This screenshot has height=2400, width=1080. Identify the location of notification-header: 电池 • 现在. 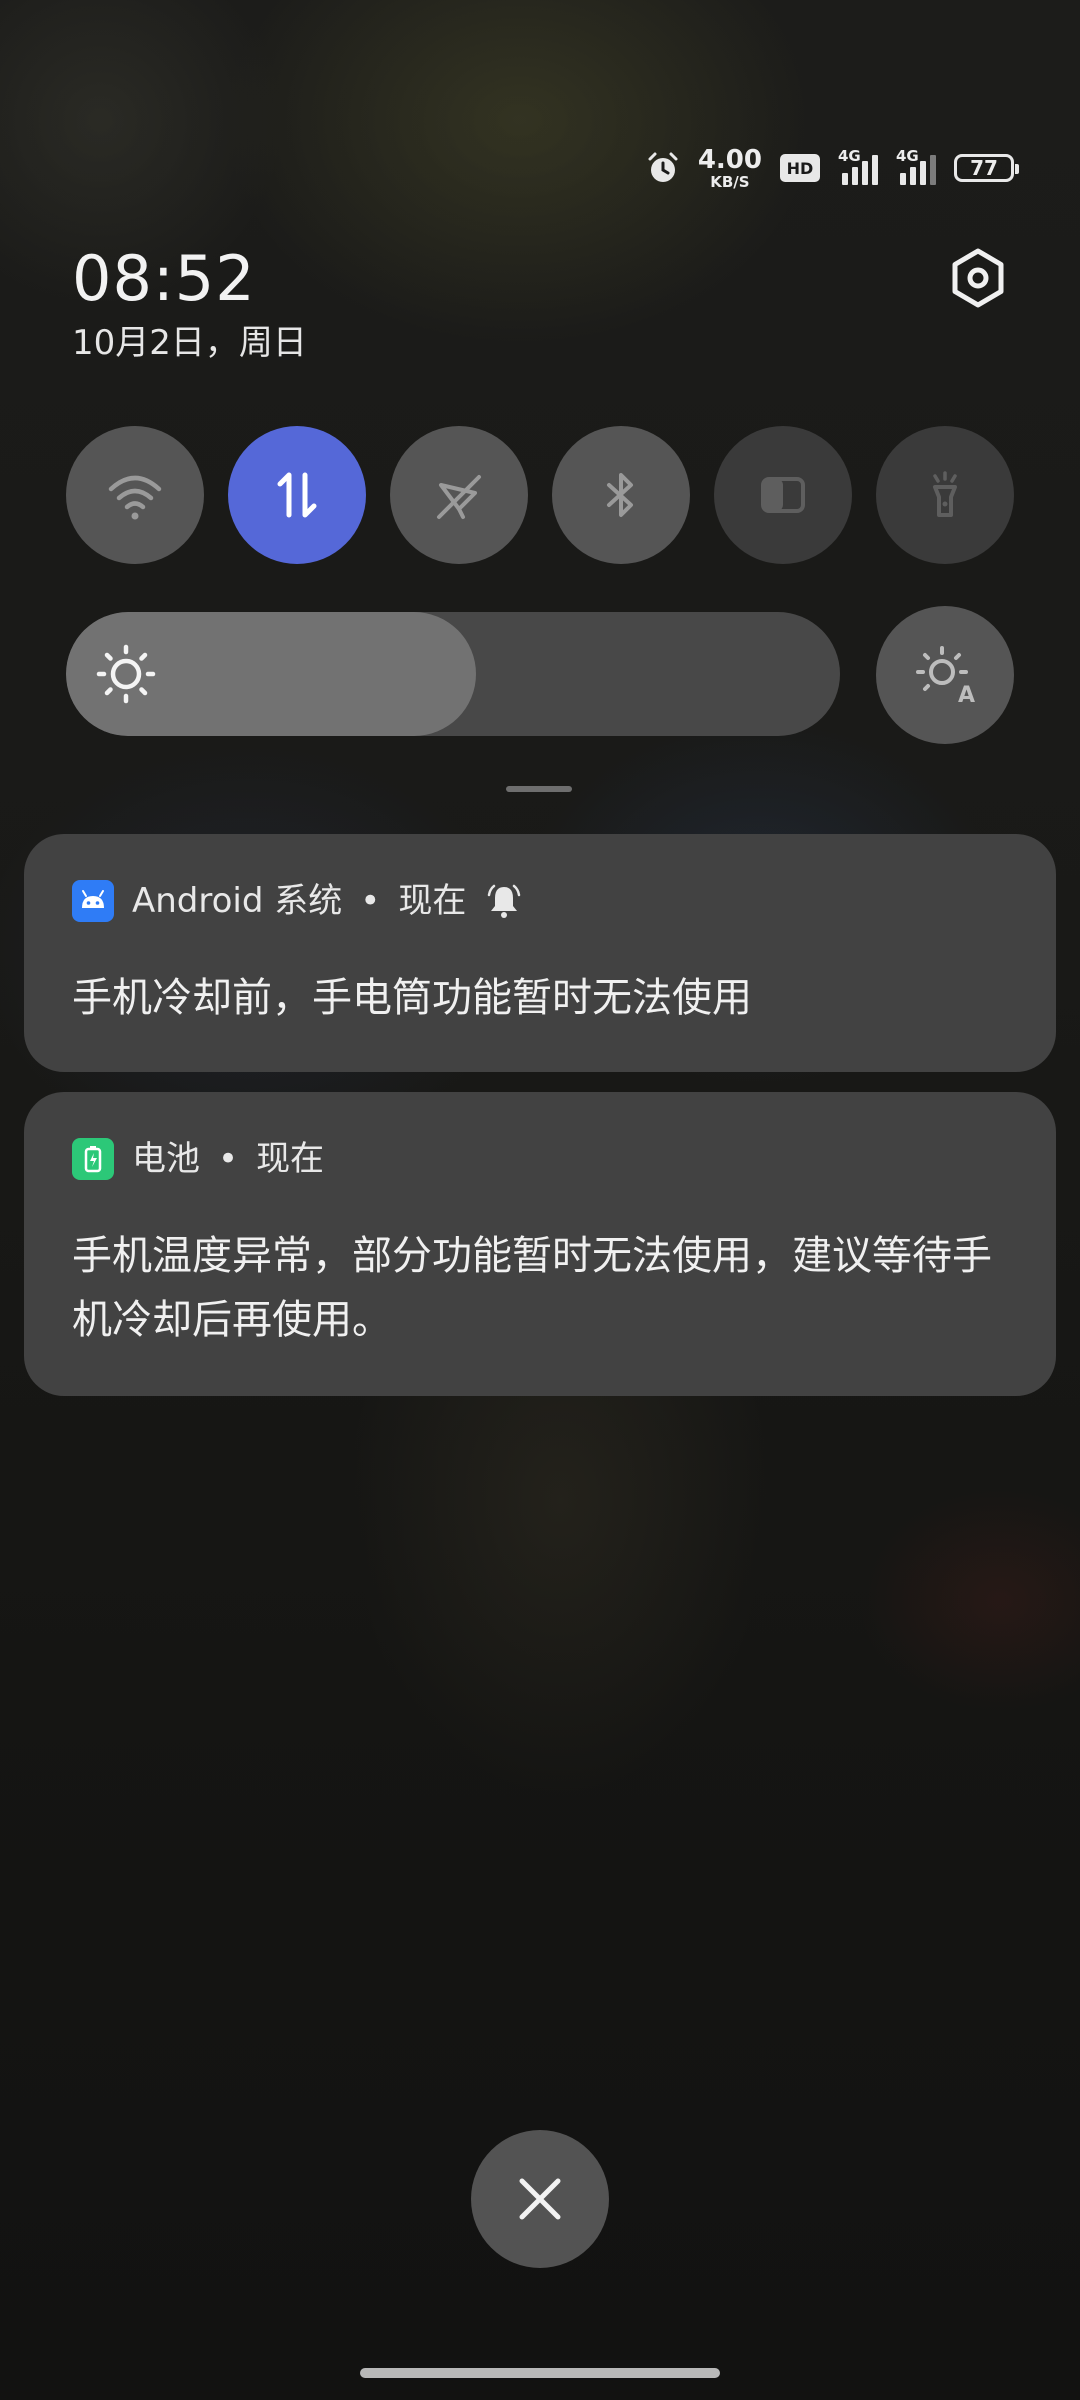
(198, 1159).